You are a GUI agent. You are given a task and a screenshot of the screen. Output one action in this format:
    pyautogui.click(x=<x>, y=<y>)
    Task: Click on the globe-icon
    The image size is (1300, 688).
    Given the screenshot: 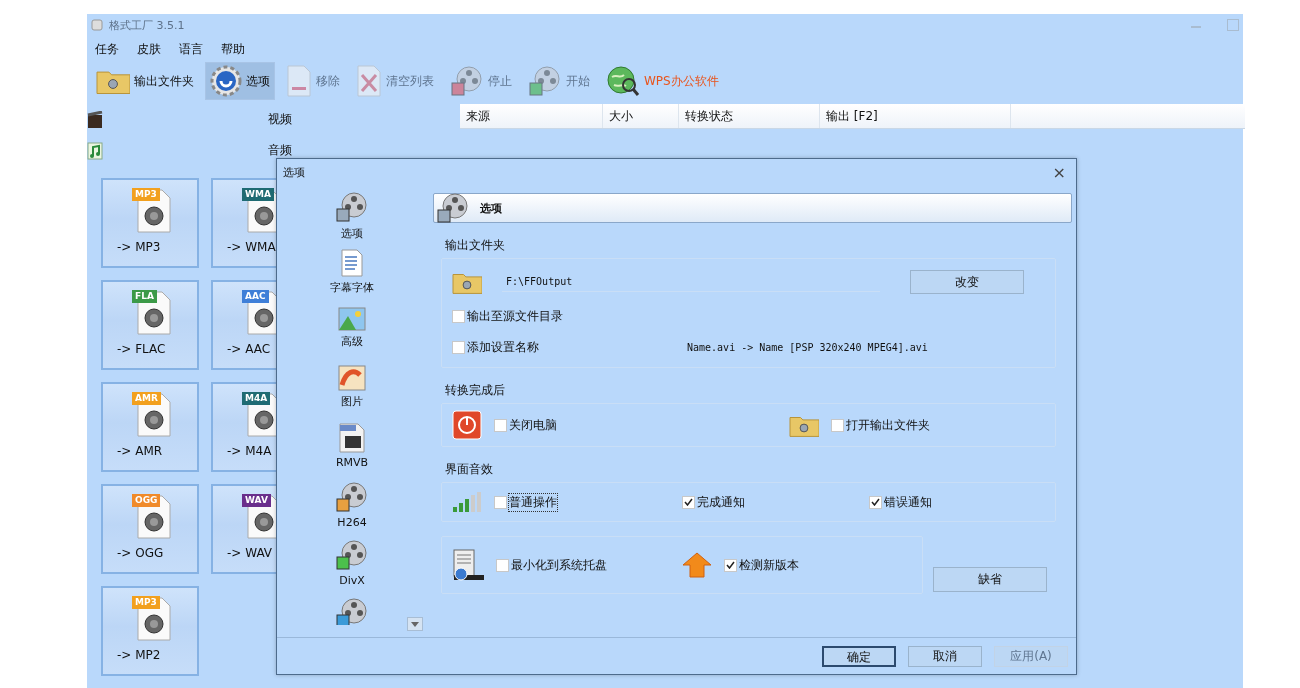 What is the action you would take?
    pyautogui.click(x=623, y=81)
    